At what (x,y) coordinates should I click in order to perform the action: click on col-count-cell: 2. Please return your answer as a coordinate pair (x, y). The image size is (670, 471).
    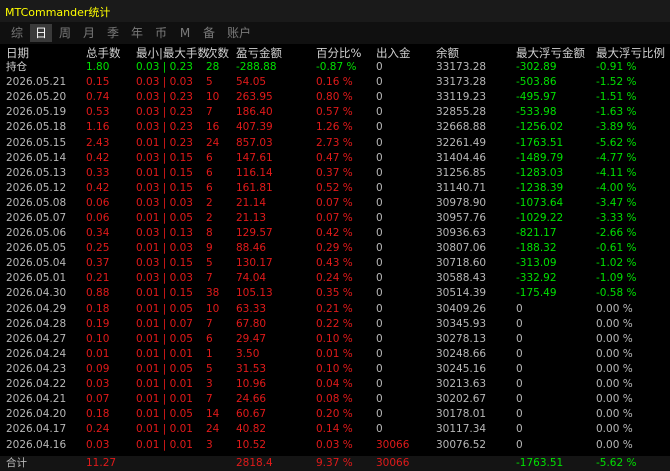
    Looking at the image, I should click on (209, 218).